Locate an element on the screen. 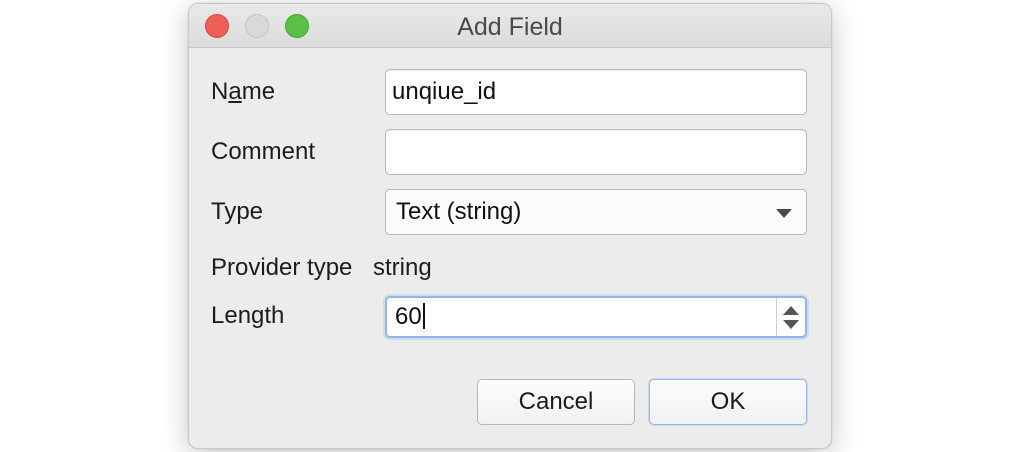 This screenshot has width=1014, height=452. length-label: Length is located at coordinates (248, 315).